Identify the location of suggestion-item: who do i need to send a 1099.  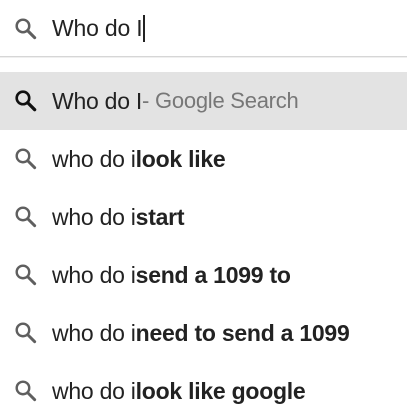
(203, 333).